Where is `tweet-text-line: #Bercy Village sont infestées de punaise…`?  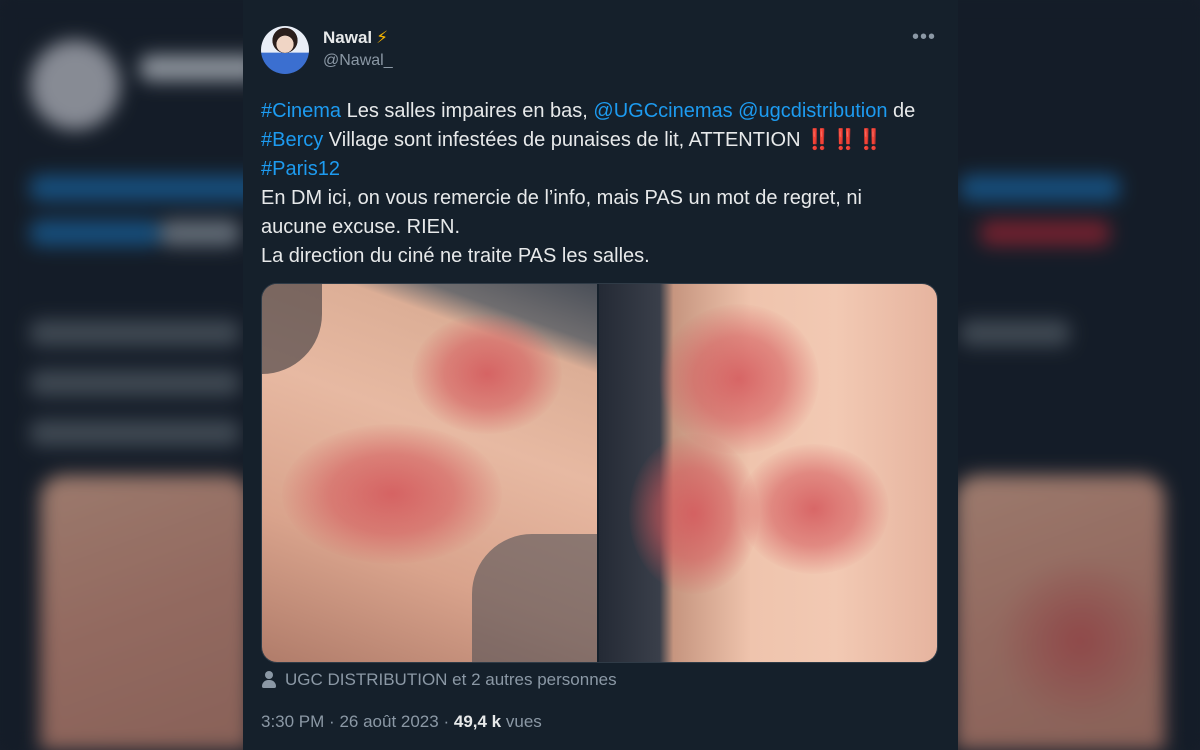 tweet-text-line: #Bercy Village sont infestées de punaise… is located at coordinates (606, 140).